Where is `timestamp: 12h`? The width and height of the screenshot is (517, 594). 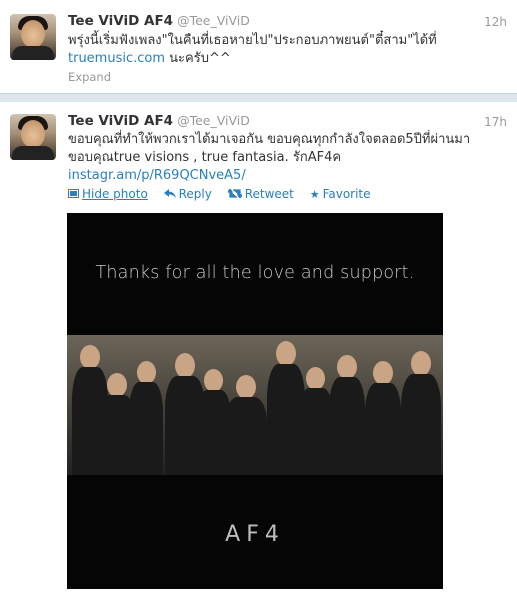
timestamp: 12h is located at coordinates (495, 22).